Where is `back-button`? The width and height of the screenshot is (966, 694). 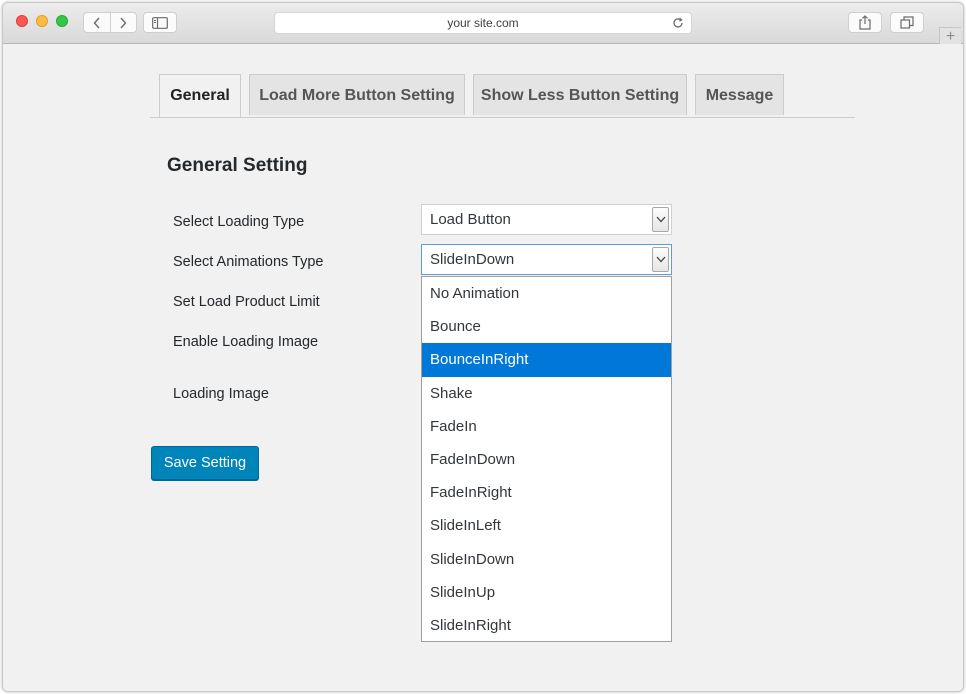
back-button is located at coordinates (97, 22).